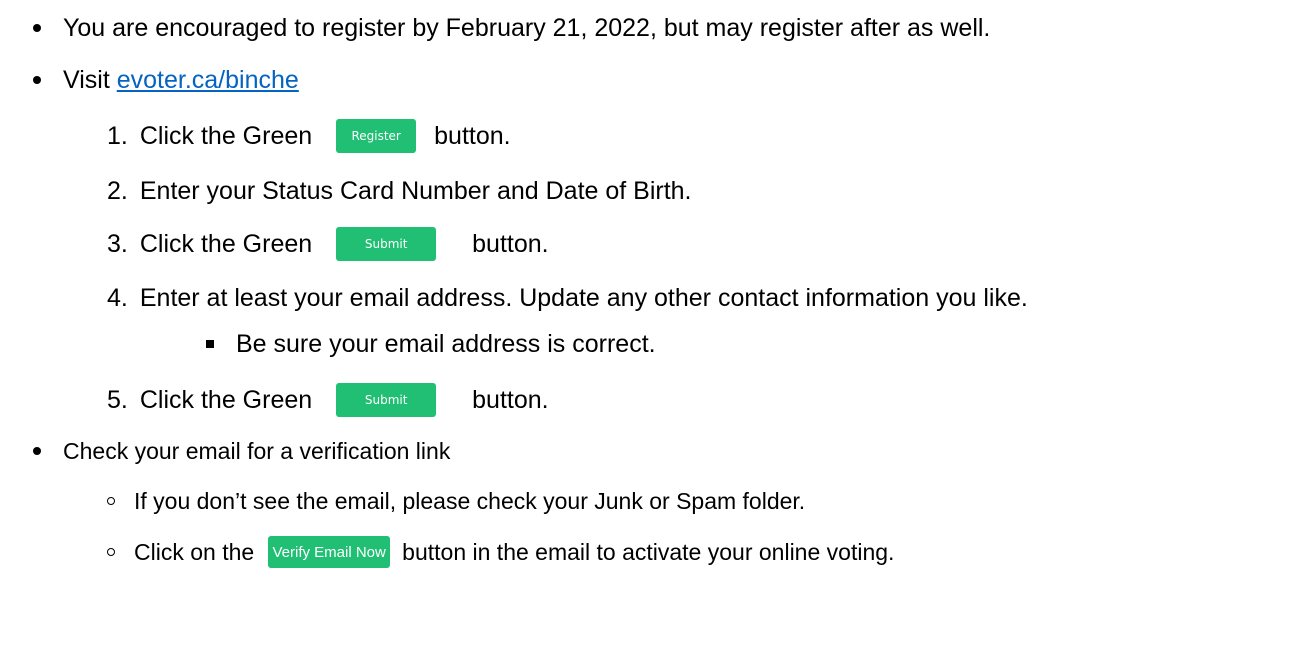  Describe the element at coordinates (117, 135) in the screenshot. I see `step-number: 1.` at that location.